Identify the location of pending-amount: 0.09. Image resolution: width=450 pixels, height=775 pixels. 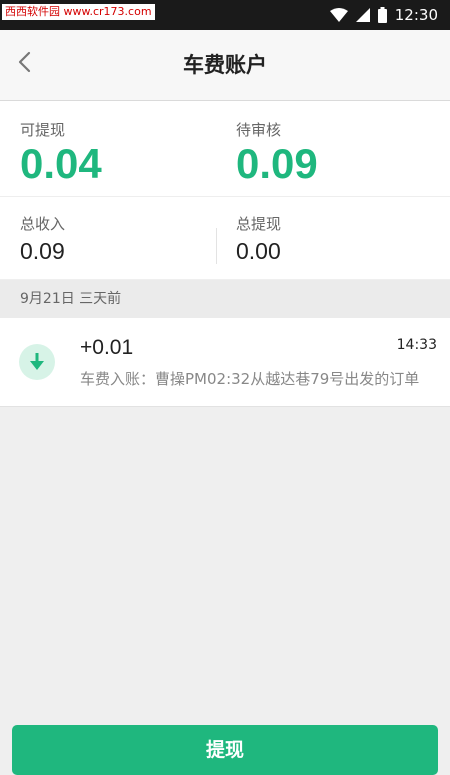
(277, 163).